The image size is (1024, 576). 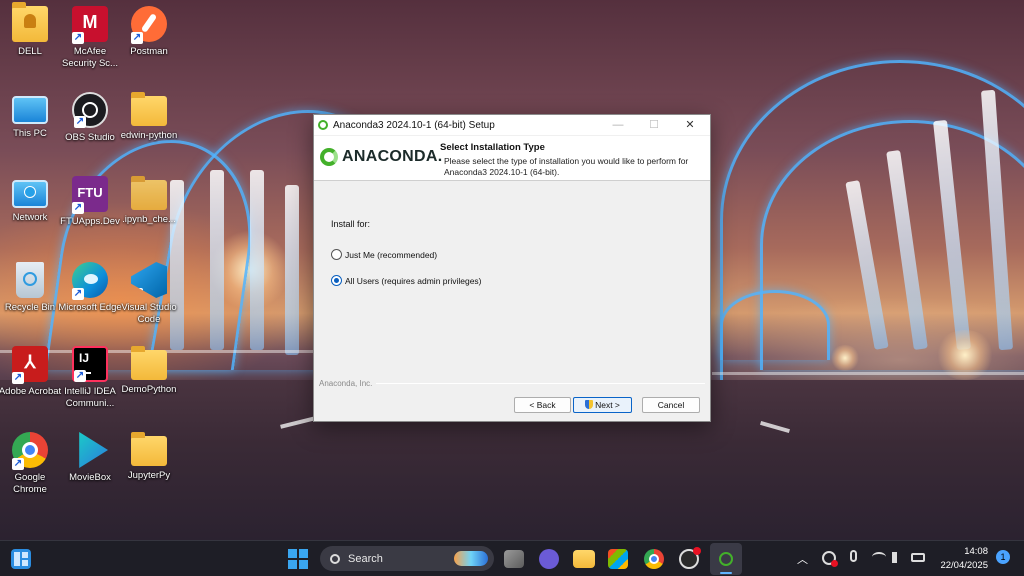 I want to click on desktop-icon-jupyterpy: JupyterPy, so click(x=149, y=457).